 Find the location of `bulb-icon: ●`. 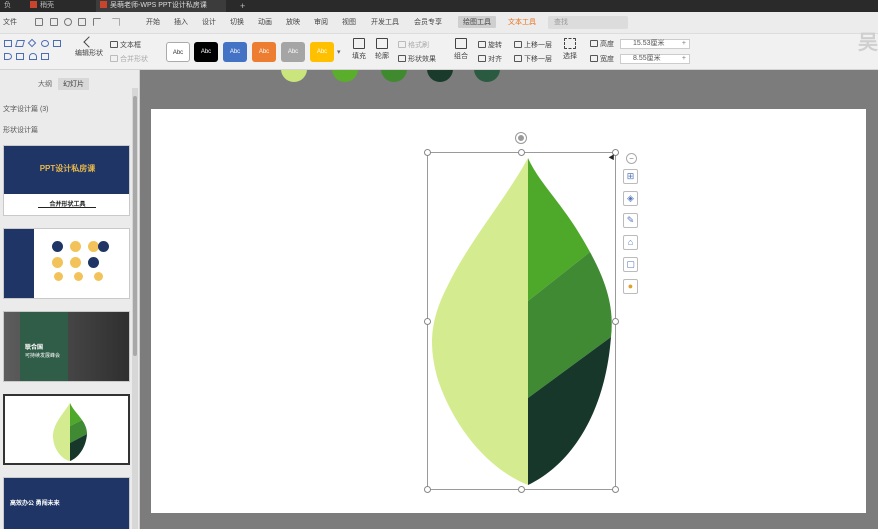

bulb-icon: ● is located at coordinates (630, 286).